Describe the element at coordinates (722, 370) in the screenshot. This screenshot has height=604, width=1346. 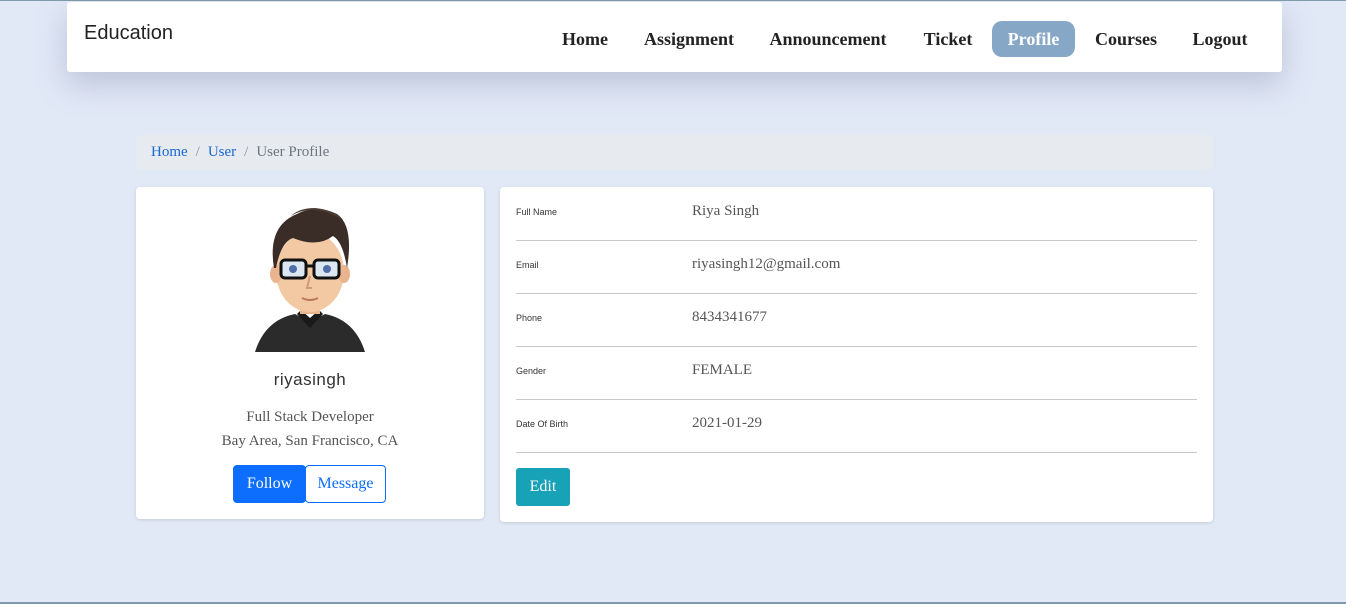
I see `detail-value: FEMALE` at that location.